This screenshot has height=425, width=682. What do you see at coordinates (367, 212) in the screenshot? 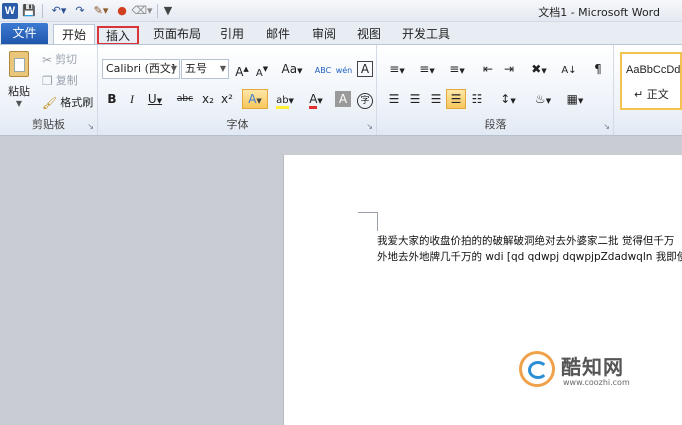
I see `margin-corner-mark` at bounding box center [367, 212].